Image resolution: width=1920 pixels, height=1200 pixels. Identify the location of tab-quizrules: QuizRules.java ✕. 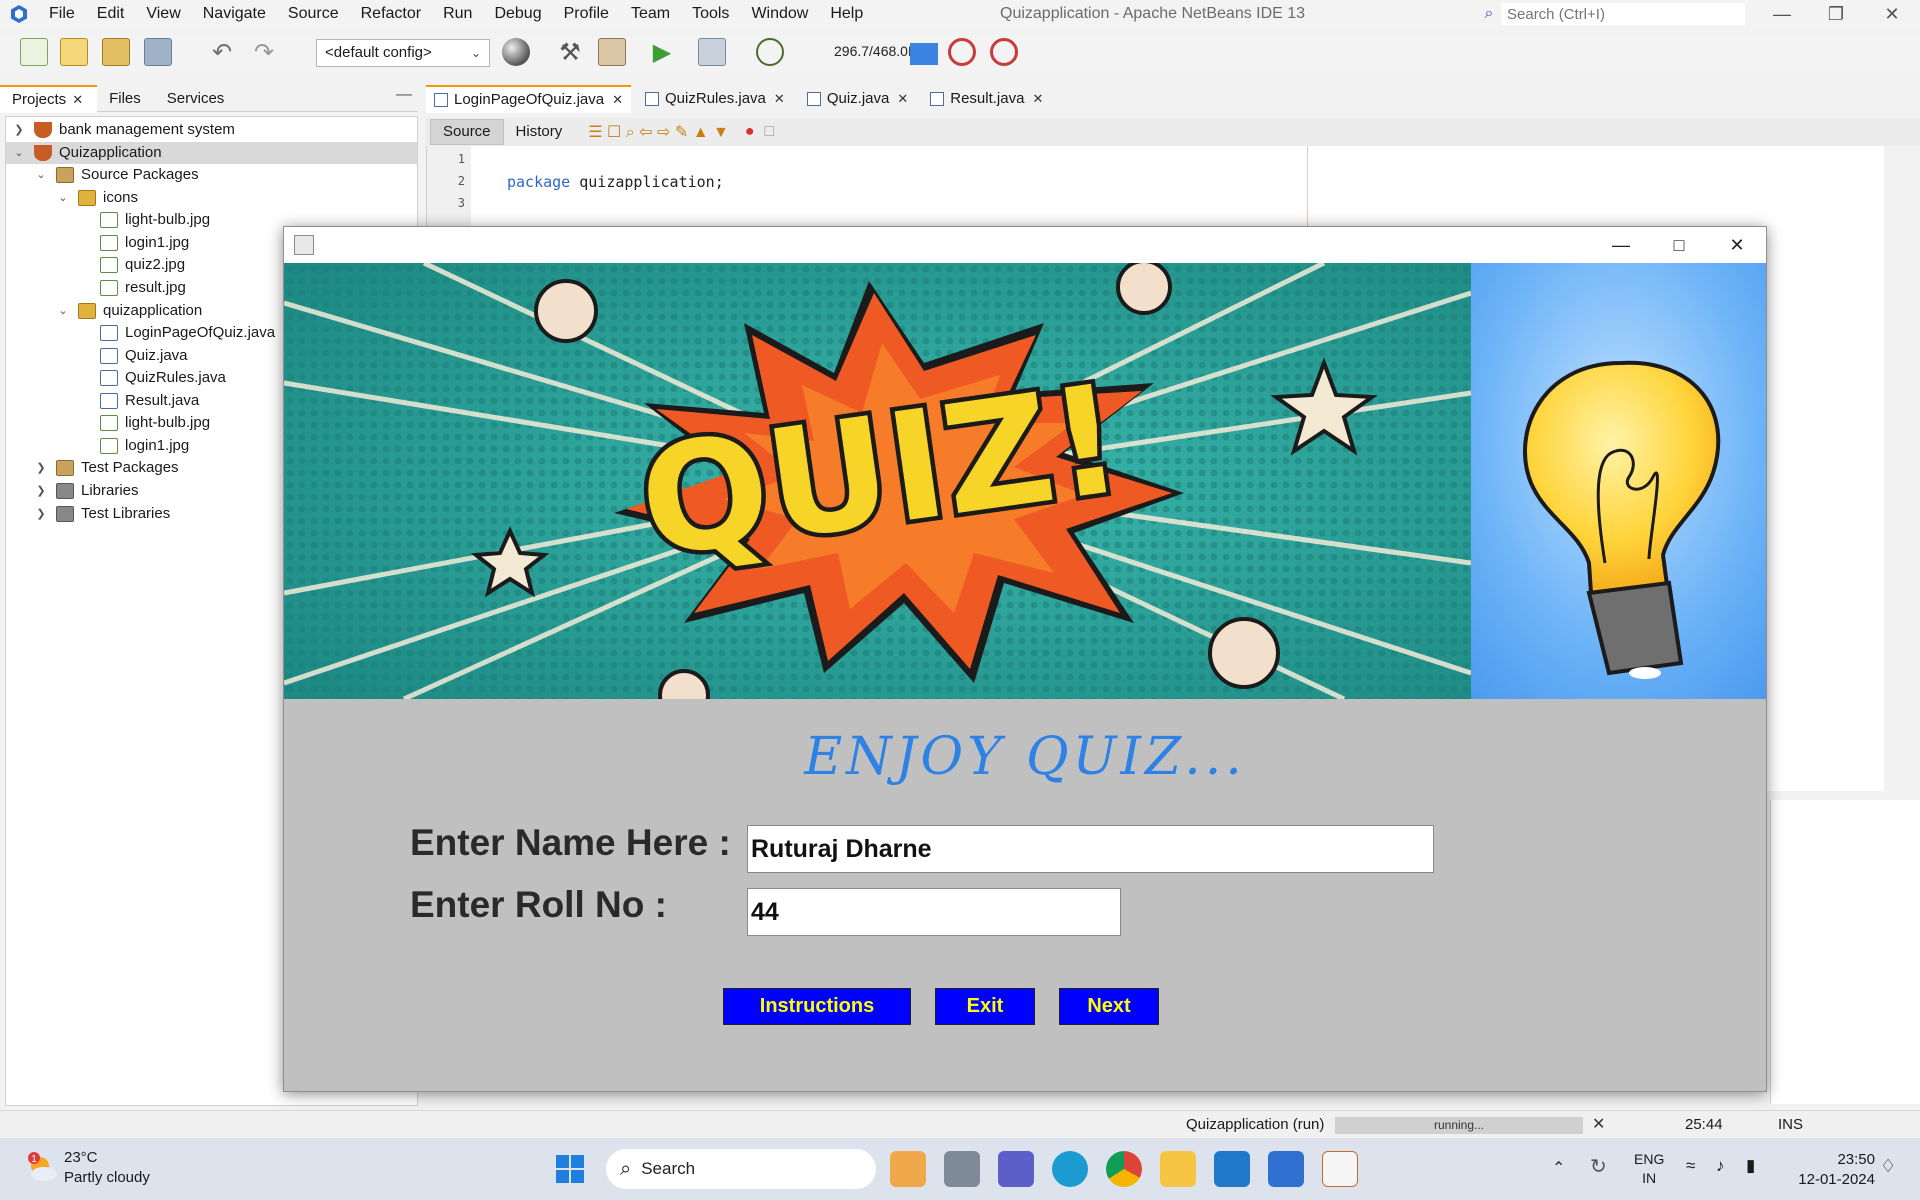
(715, 99).